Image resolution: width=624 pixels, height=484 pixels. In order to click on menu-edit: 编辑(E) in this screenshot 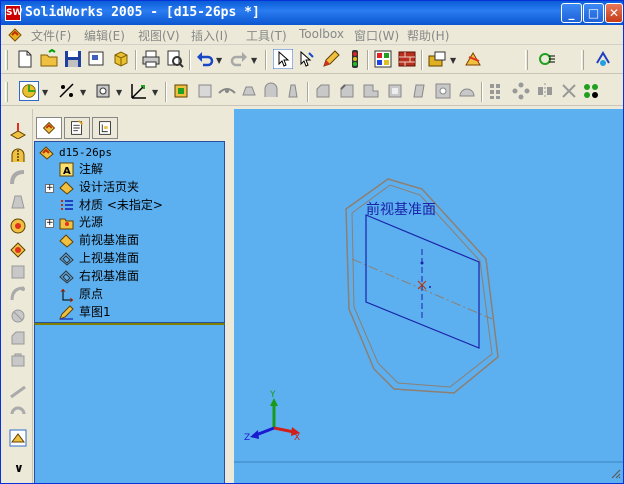, I will do `click(104, 35)`.